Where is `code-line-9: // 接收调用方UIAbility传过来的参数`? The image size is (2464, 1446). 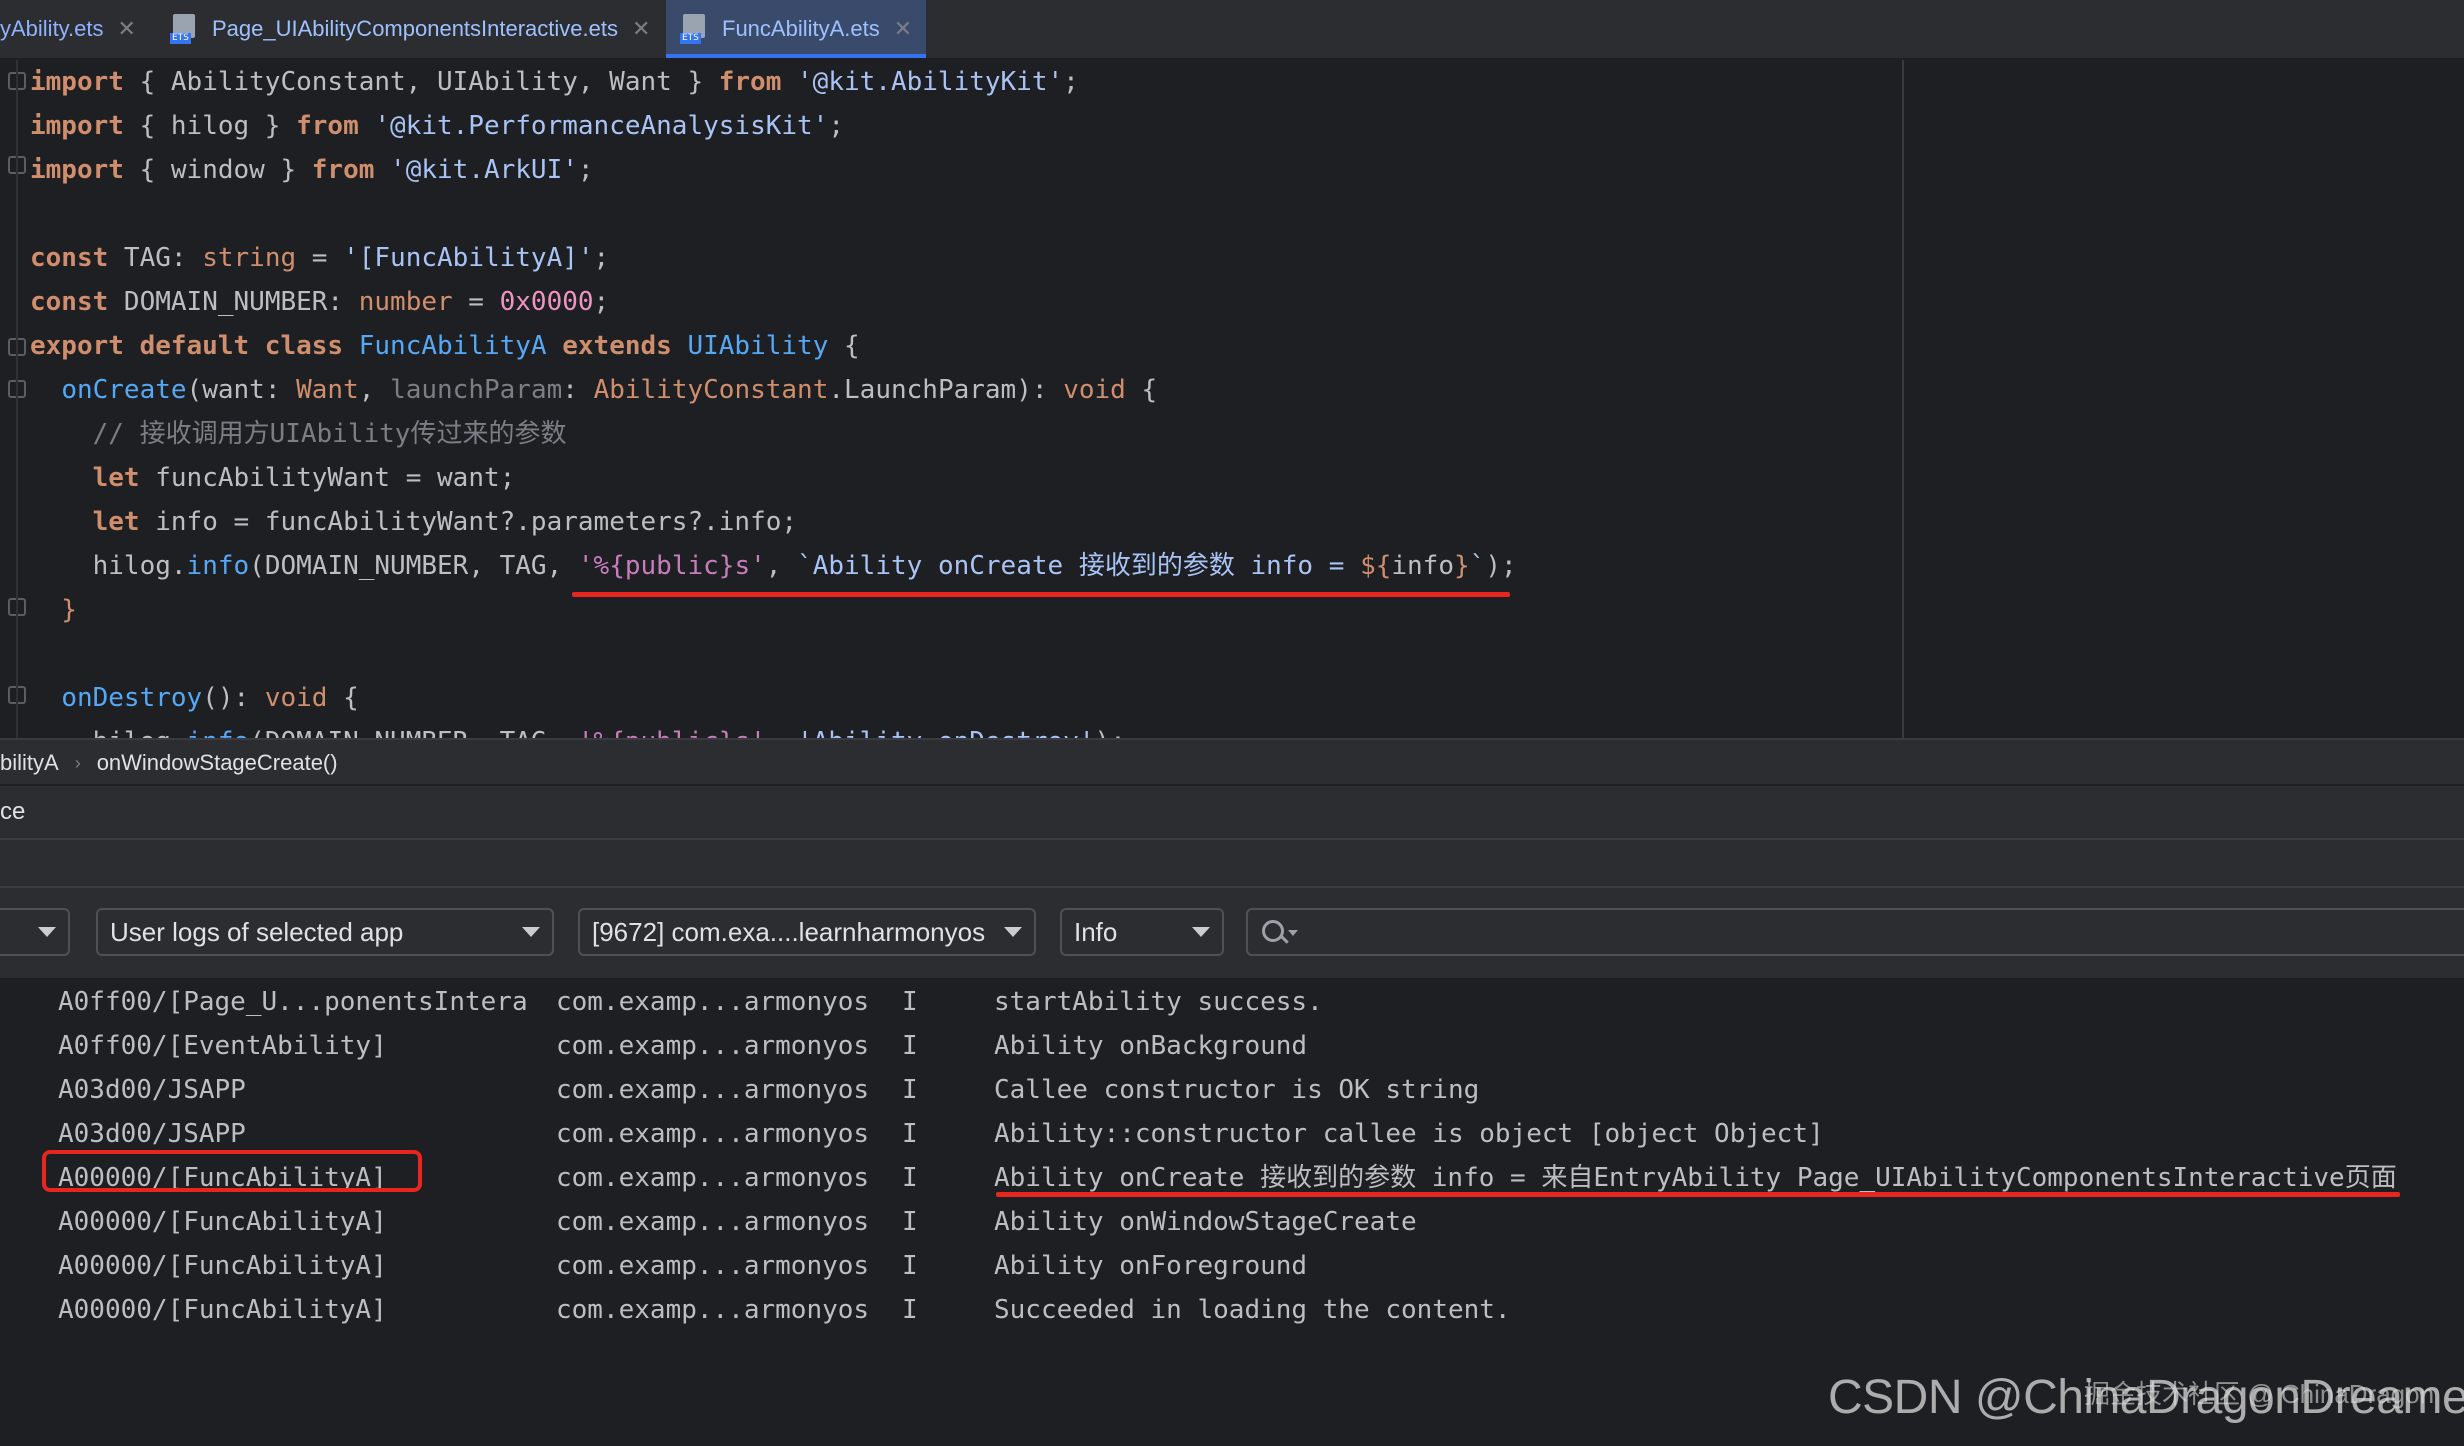 code-line-9: // 接收调用方UIAbility传过来的参数 is located at coordinates (298, 434).